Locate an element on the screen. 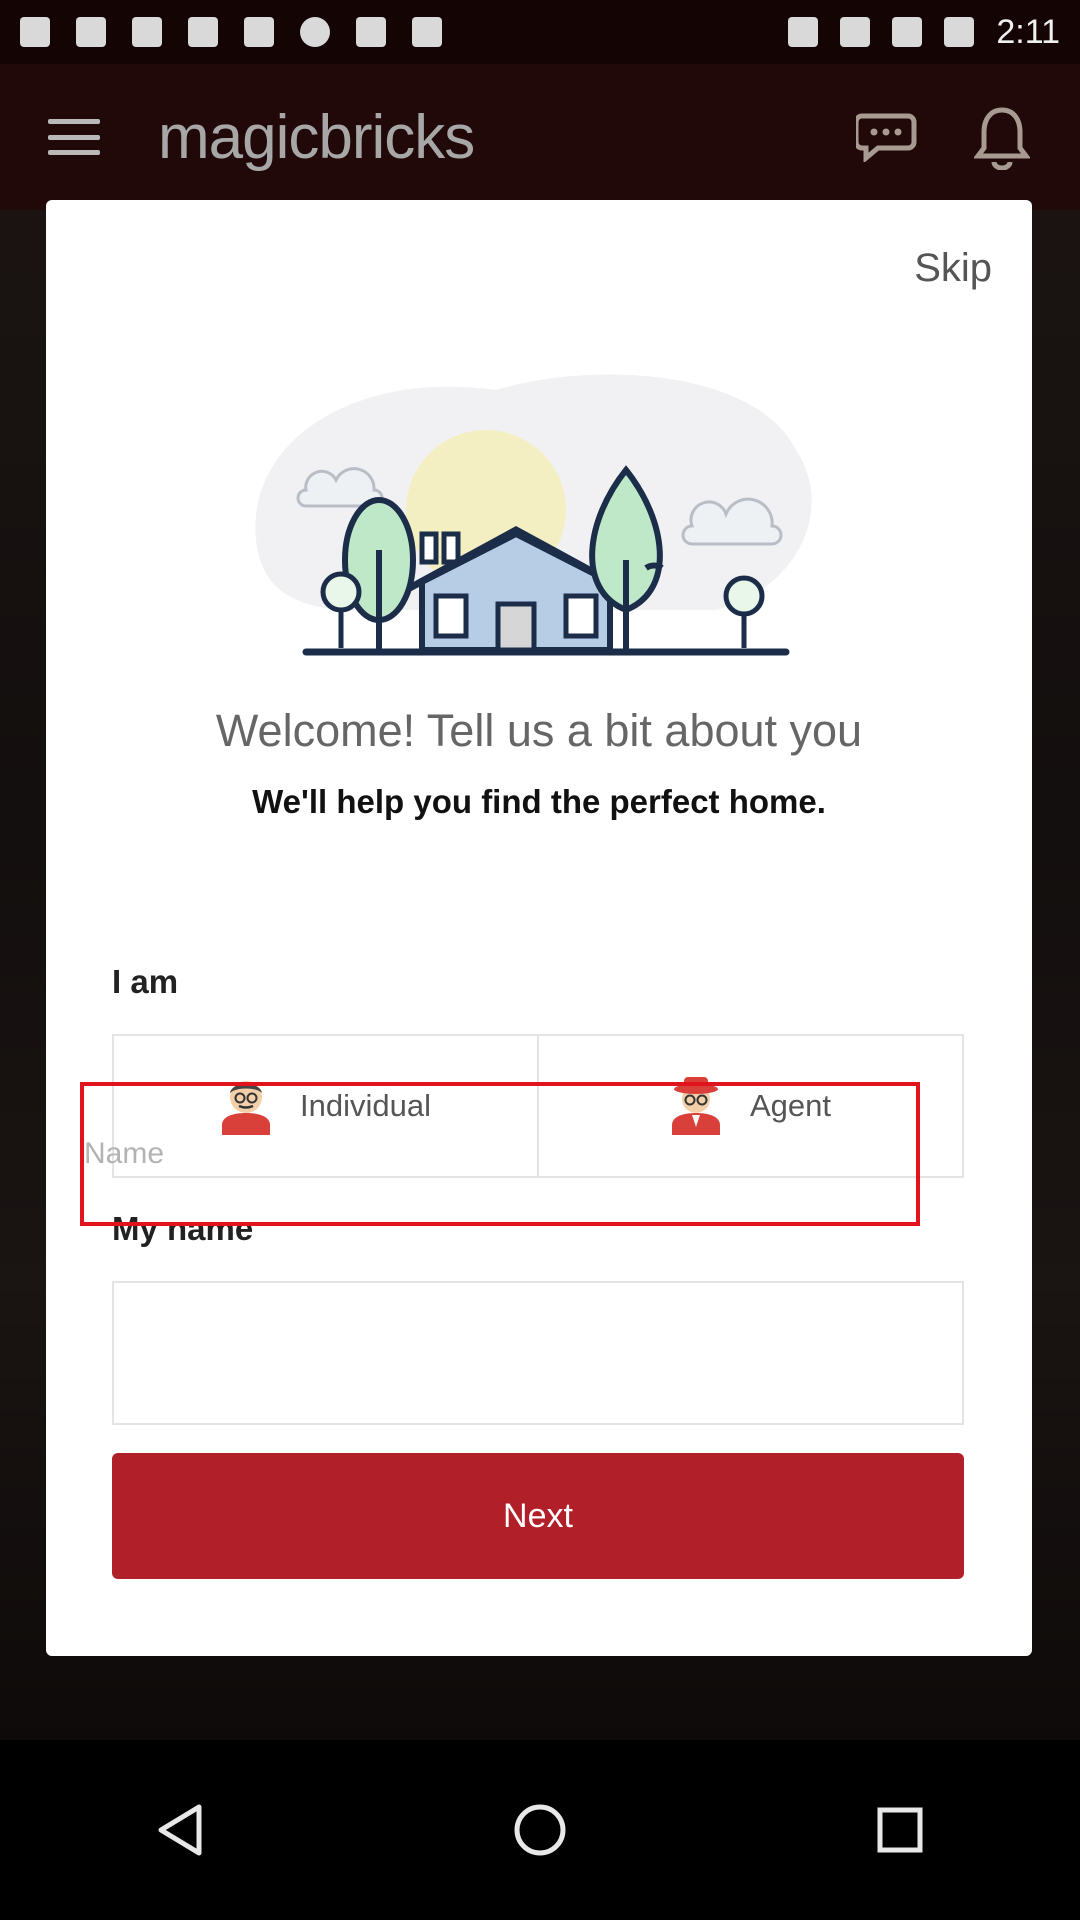  gallery-icon is located at coordinates (35, 32).